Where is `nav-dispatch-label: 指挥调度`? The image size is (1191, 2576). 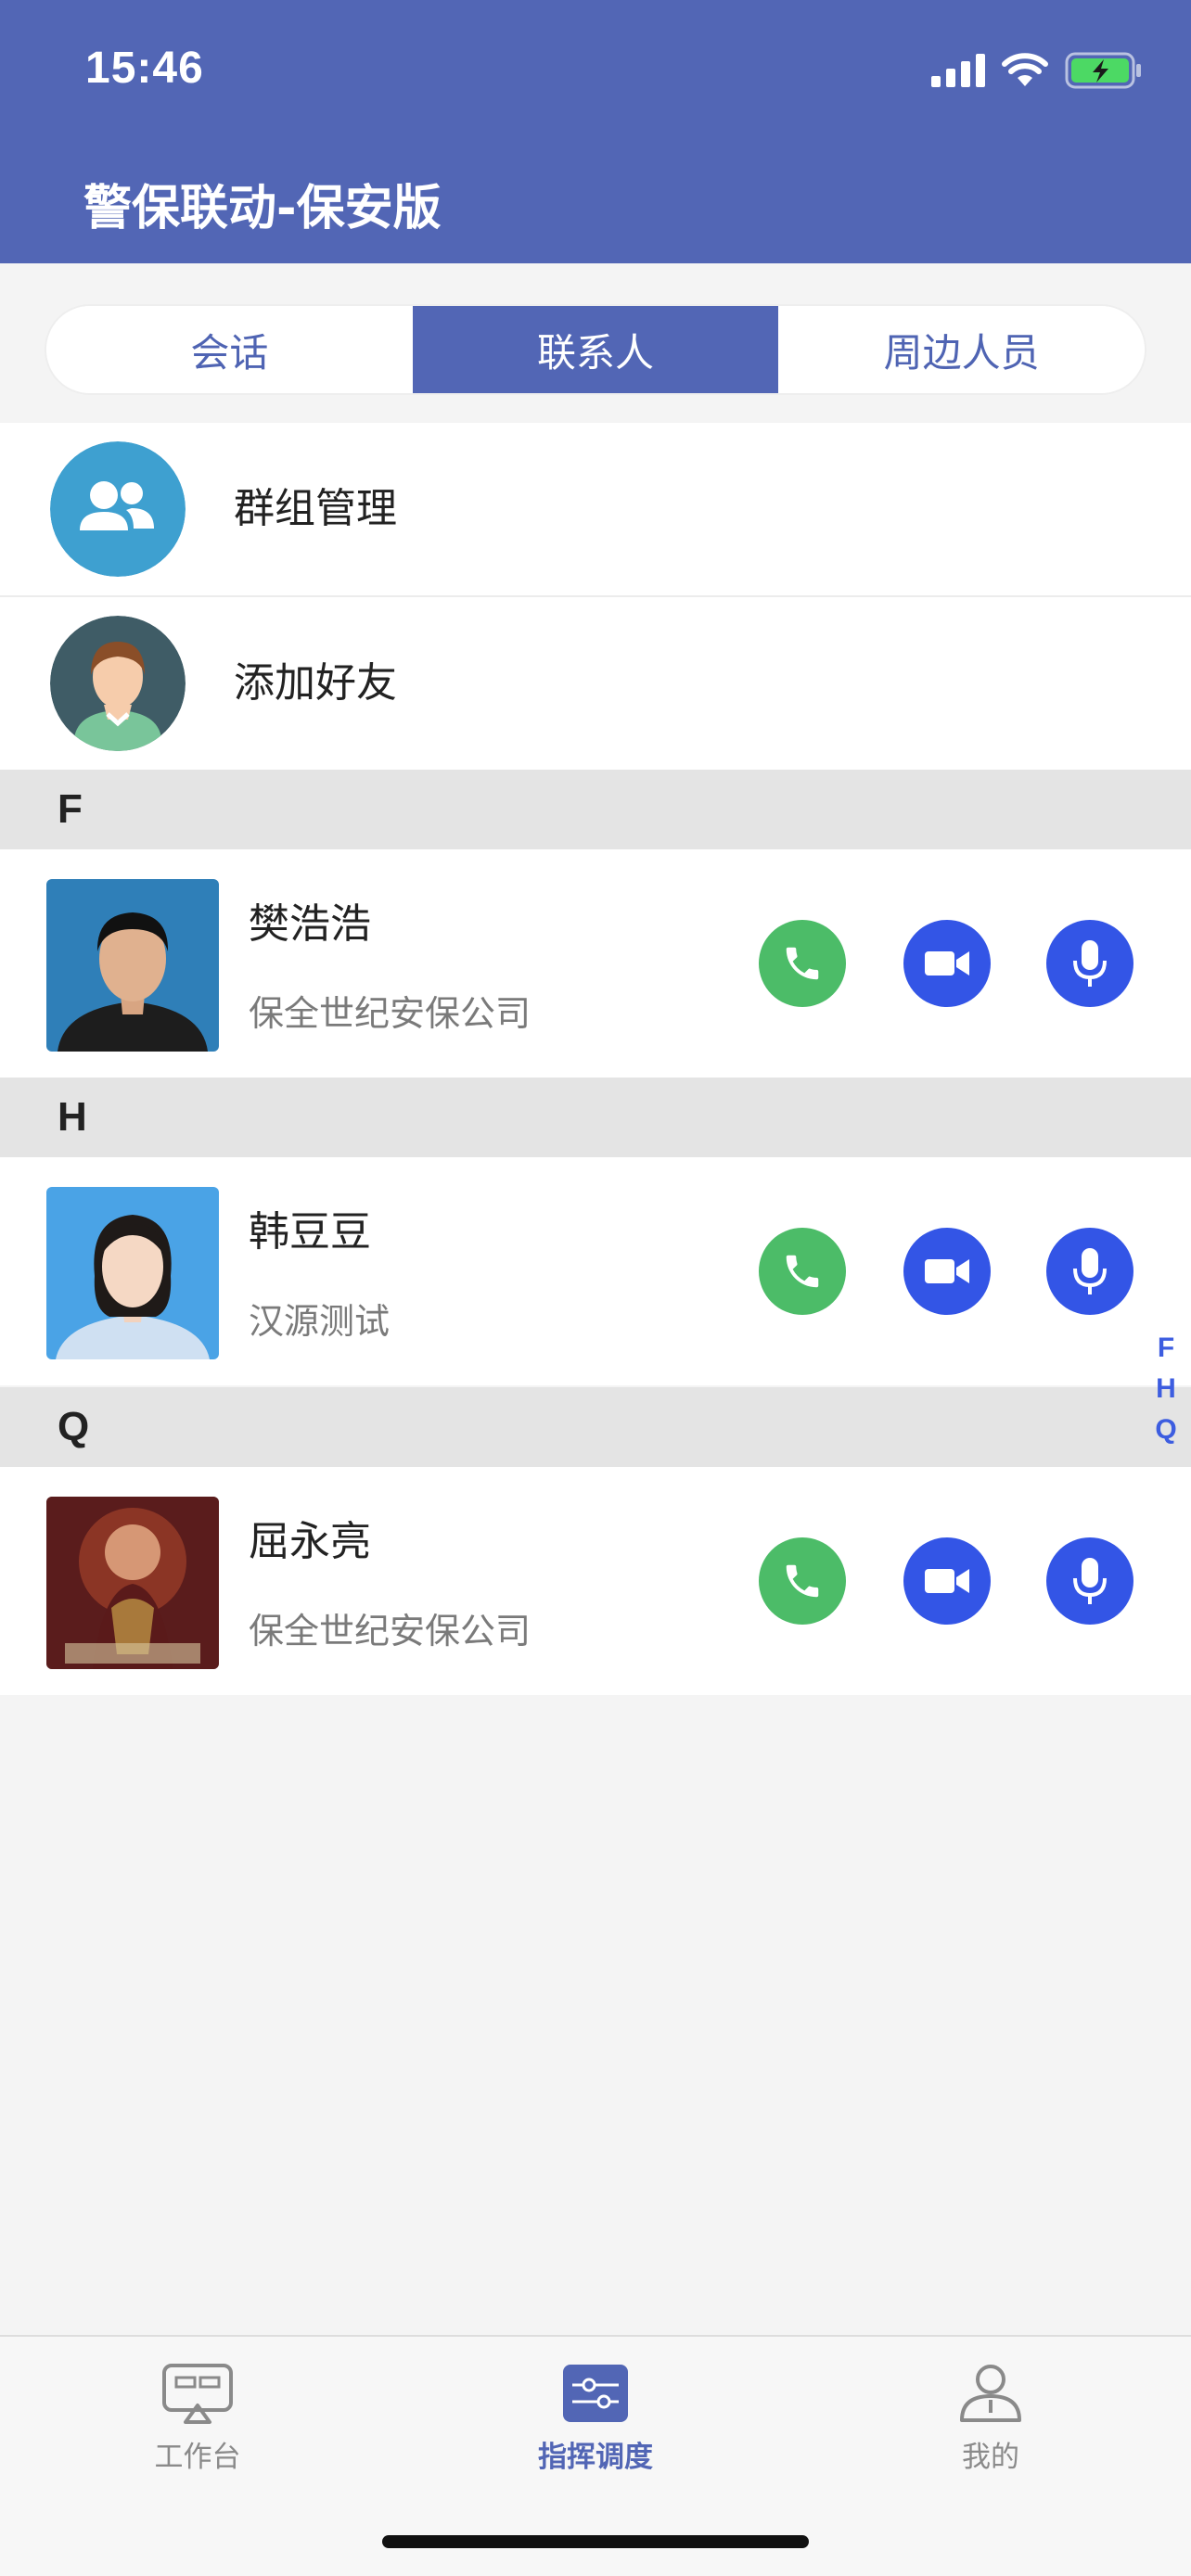
nav-dispatch-label: 指挥调度 is located at coordinates (595, 2458).